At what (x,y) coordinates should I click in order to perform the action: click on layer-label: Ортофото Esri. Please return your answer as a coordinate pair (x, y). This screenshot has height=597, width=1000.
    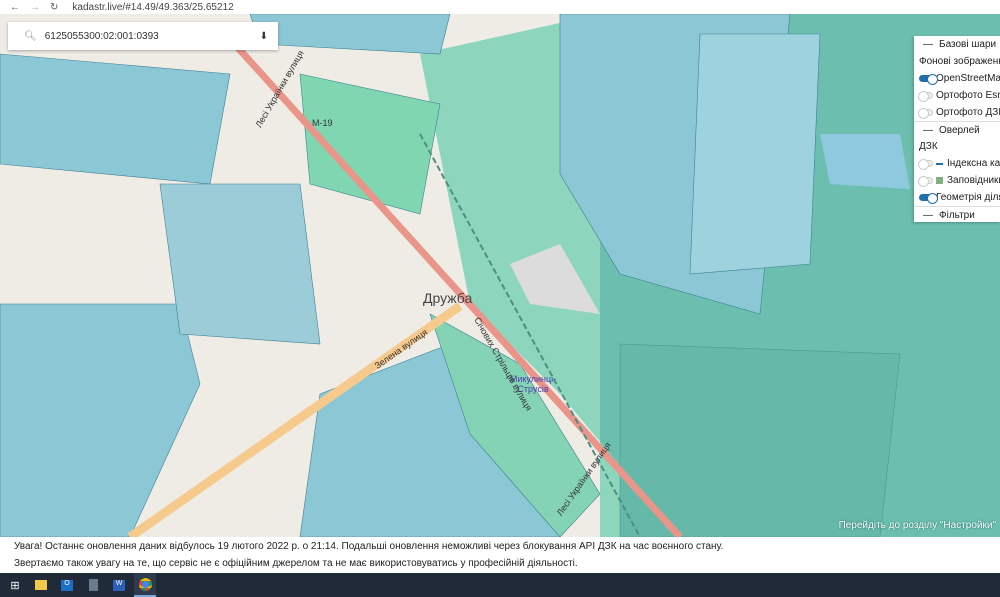
    Looking at the image, I should click on (968, 95).